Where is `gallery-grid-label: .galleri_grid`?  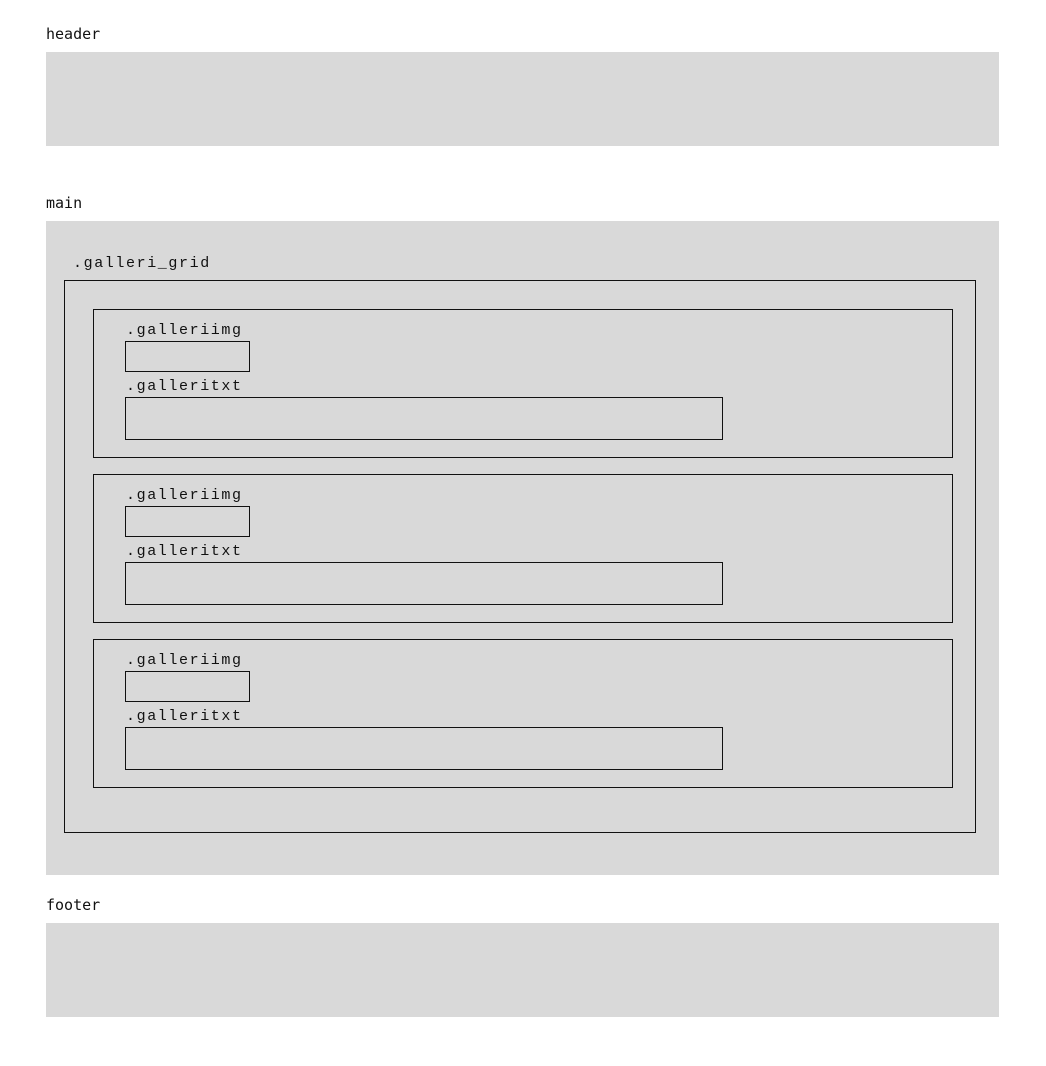 gallery-grid-label: .galleri_grid is located at coordinates (142, 263).